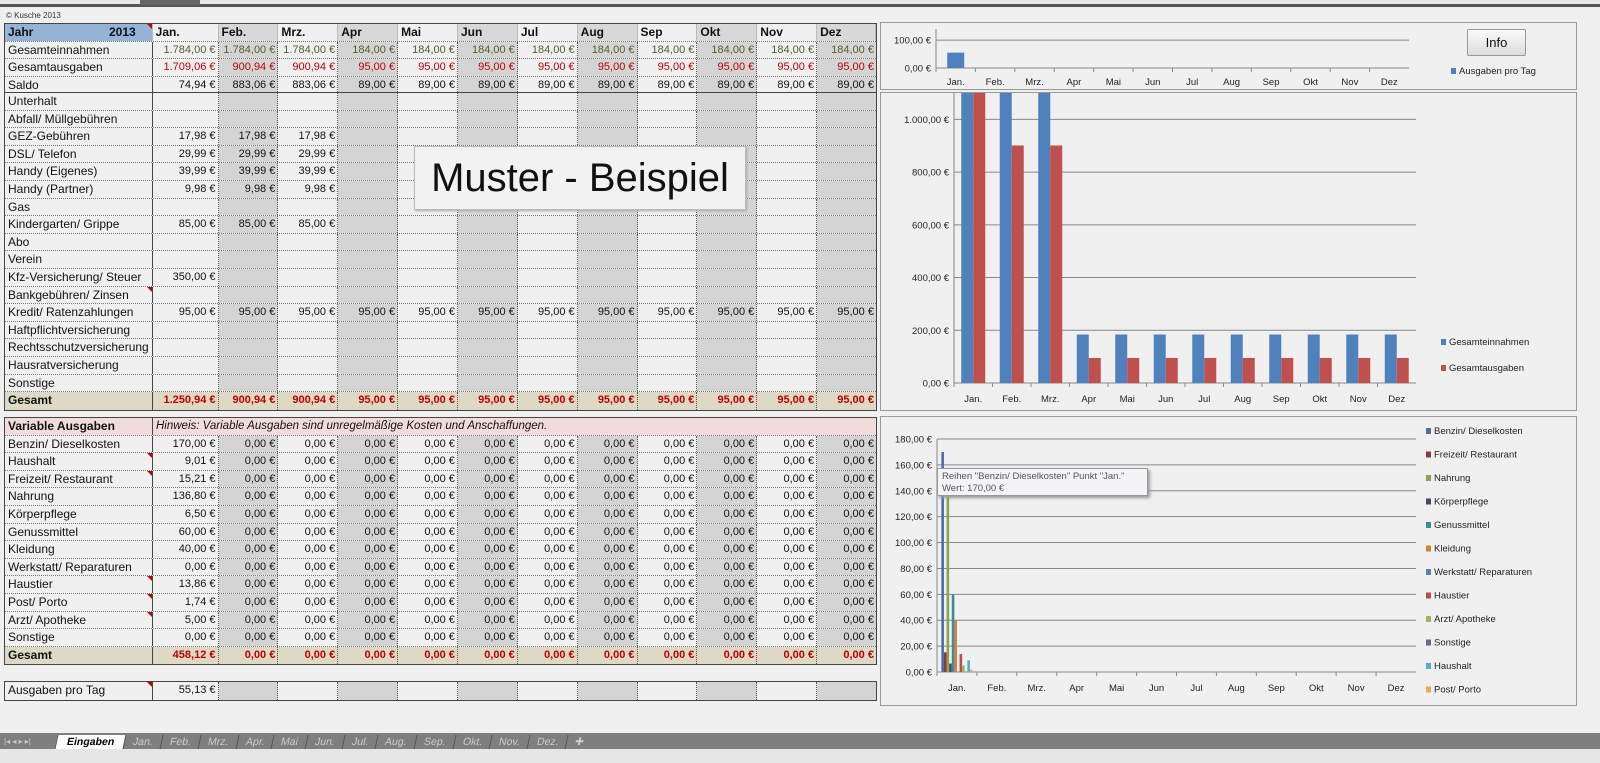  What do you see at coordinates (186, 514) in the screenshot?
I see `cell: 6,50 €` at bounding box center [186, 514].